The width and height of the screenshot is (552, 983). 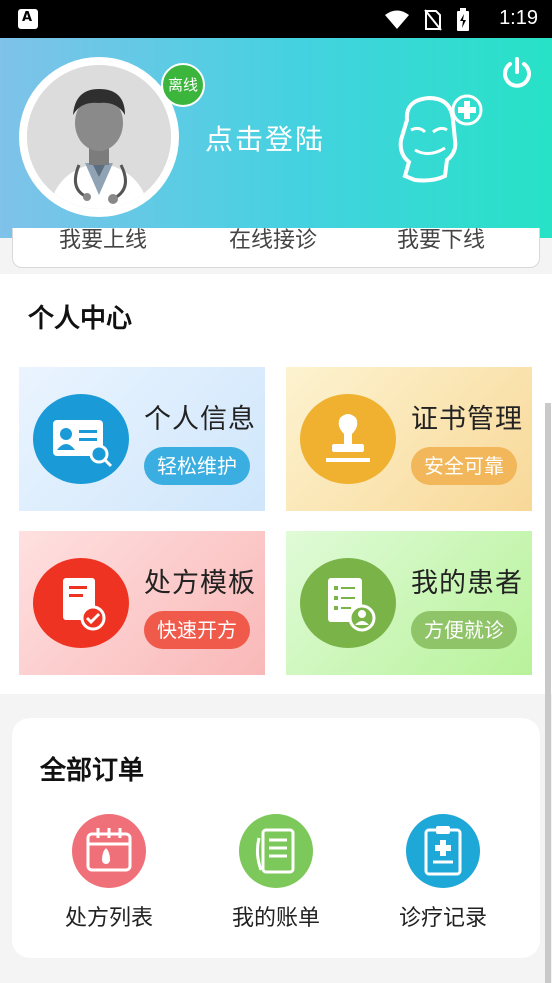 What do you see at coordinates (409, 439) in the screenshot?
I see `card-certificate-management: 证书管理 安全可靠` at bounding box center [409, 439].